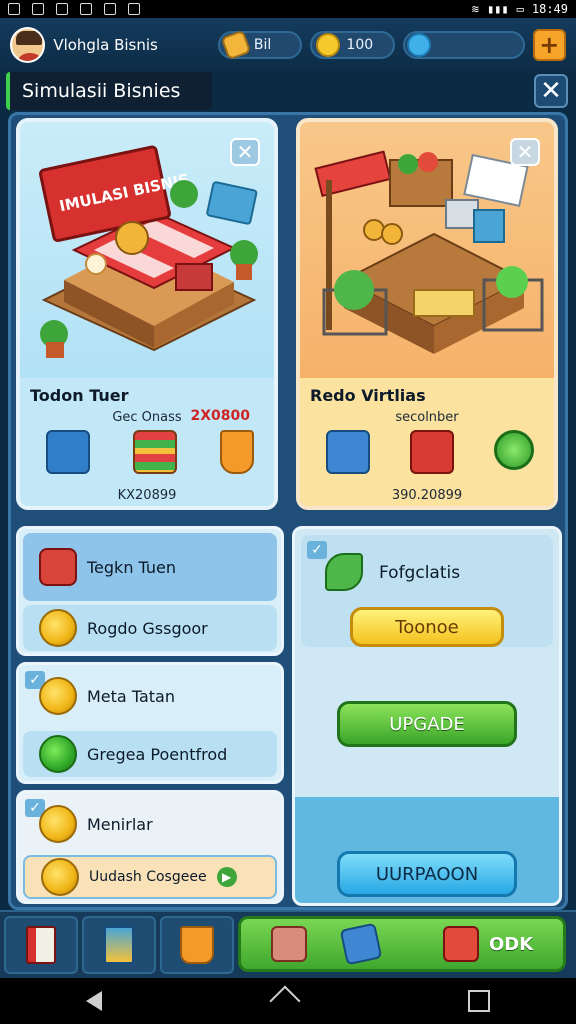 This screenshot has height=1024, width=576. I want to click on list-item-label: Meta Tatan, so click(131, 696).